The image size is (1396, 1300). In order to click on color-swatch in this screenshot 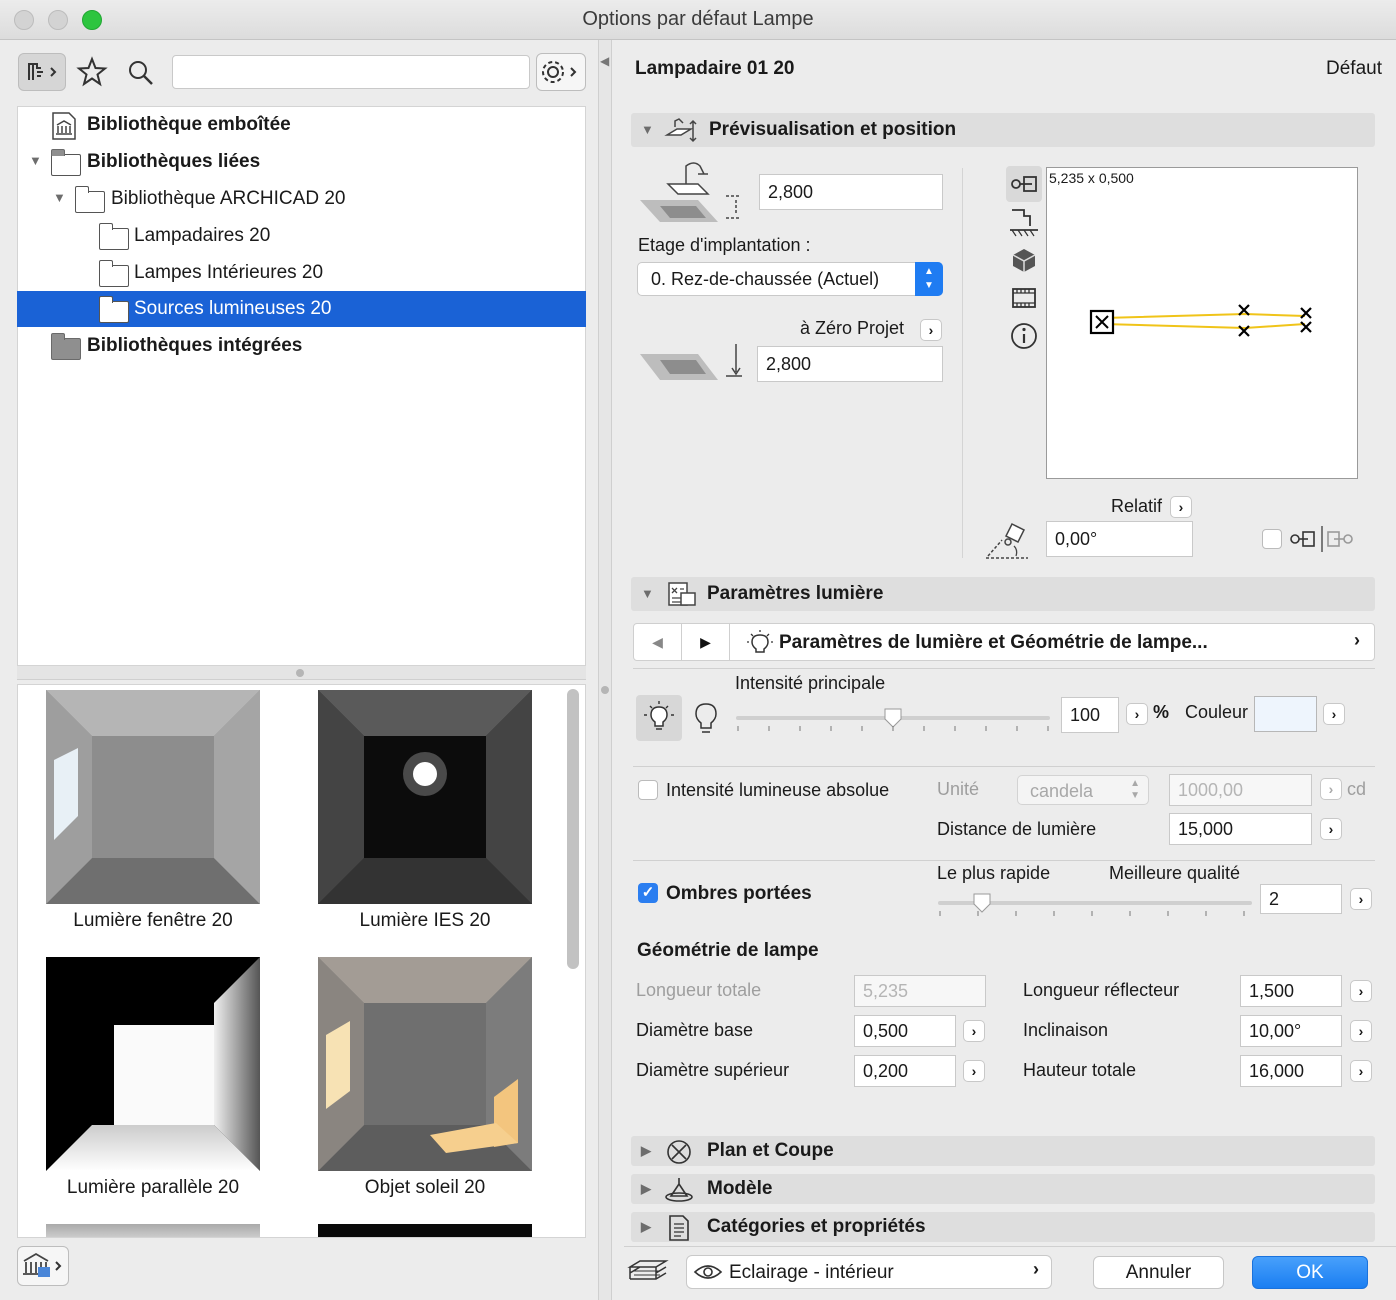, I will do `click(1285, 714)`.